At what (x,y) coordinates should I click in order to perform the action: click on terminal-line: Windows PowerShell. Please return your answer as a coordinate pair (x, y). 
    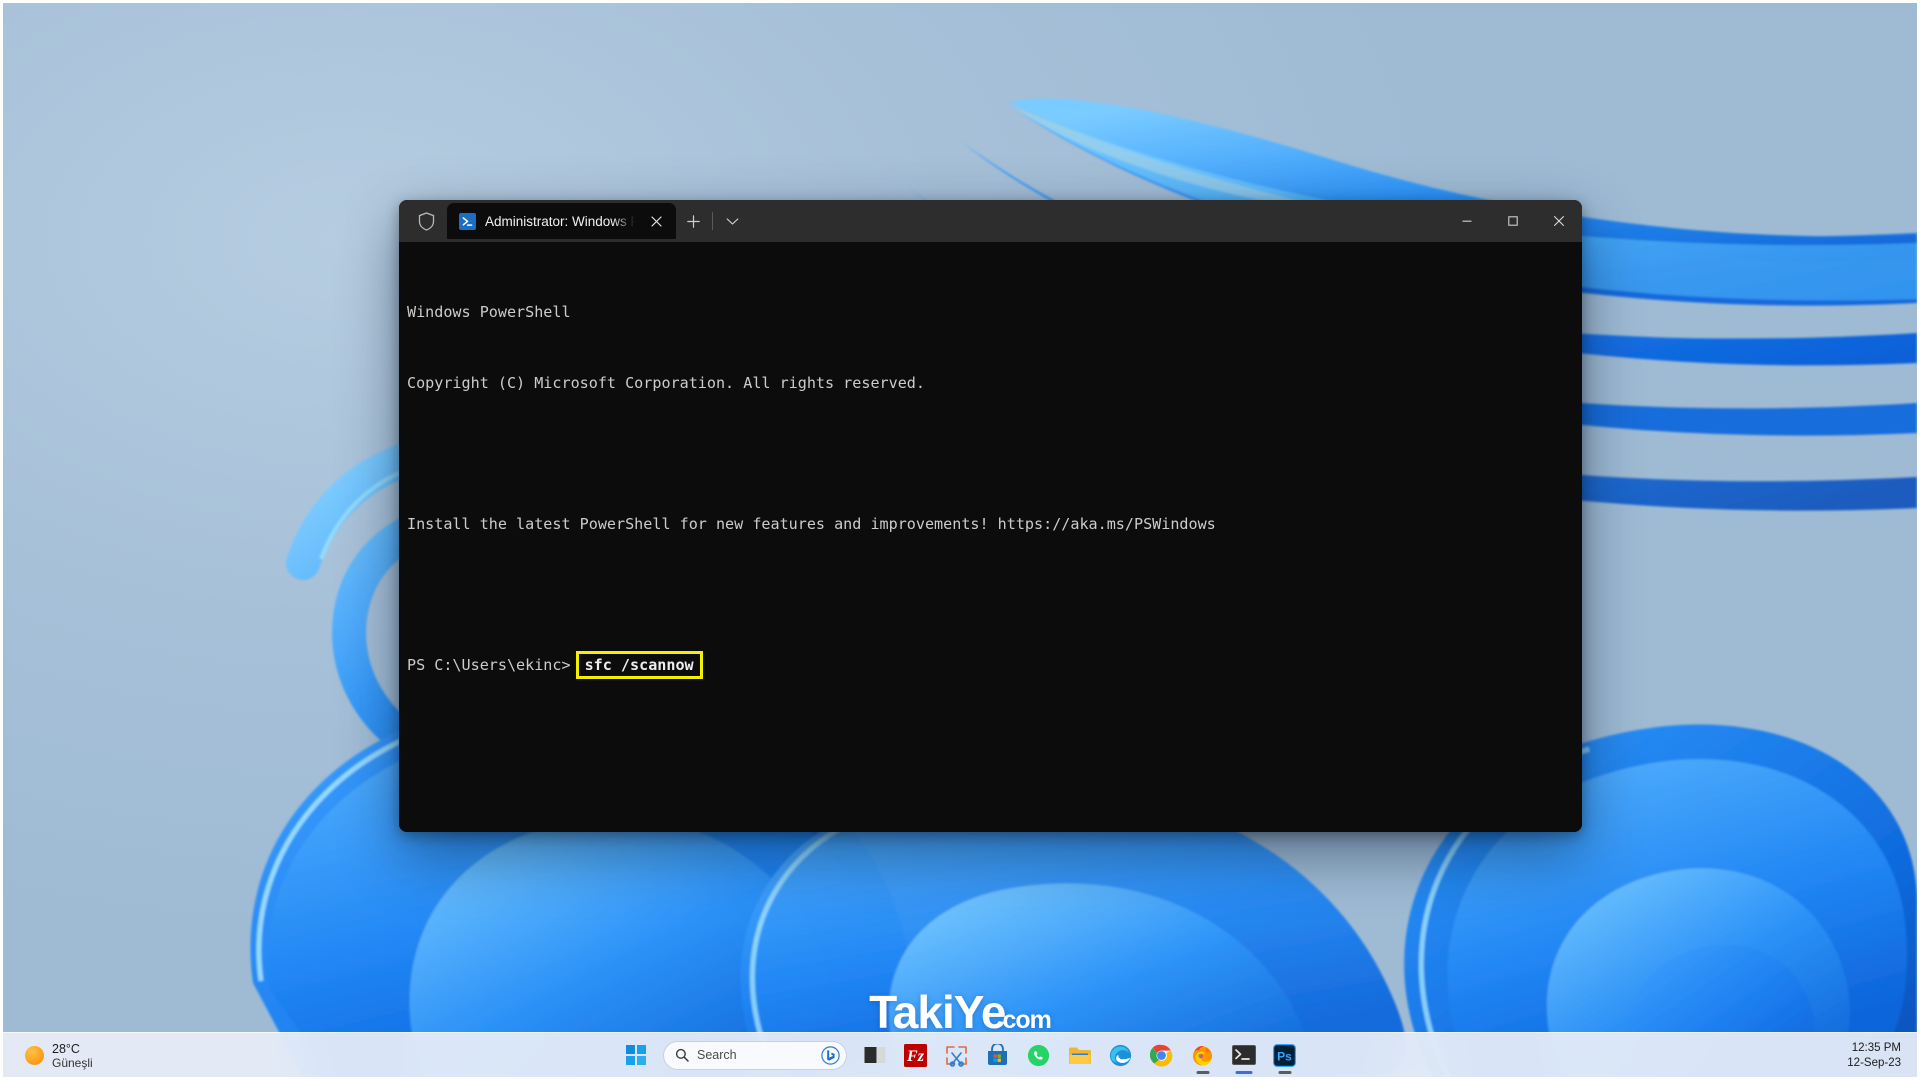
    Looking at the image, I should click on (489, 312).